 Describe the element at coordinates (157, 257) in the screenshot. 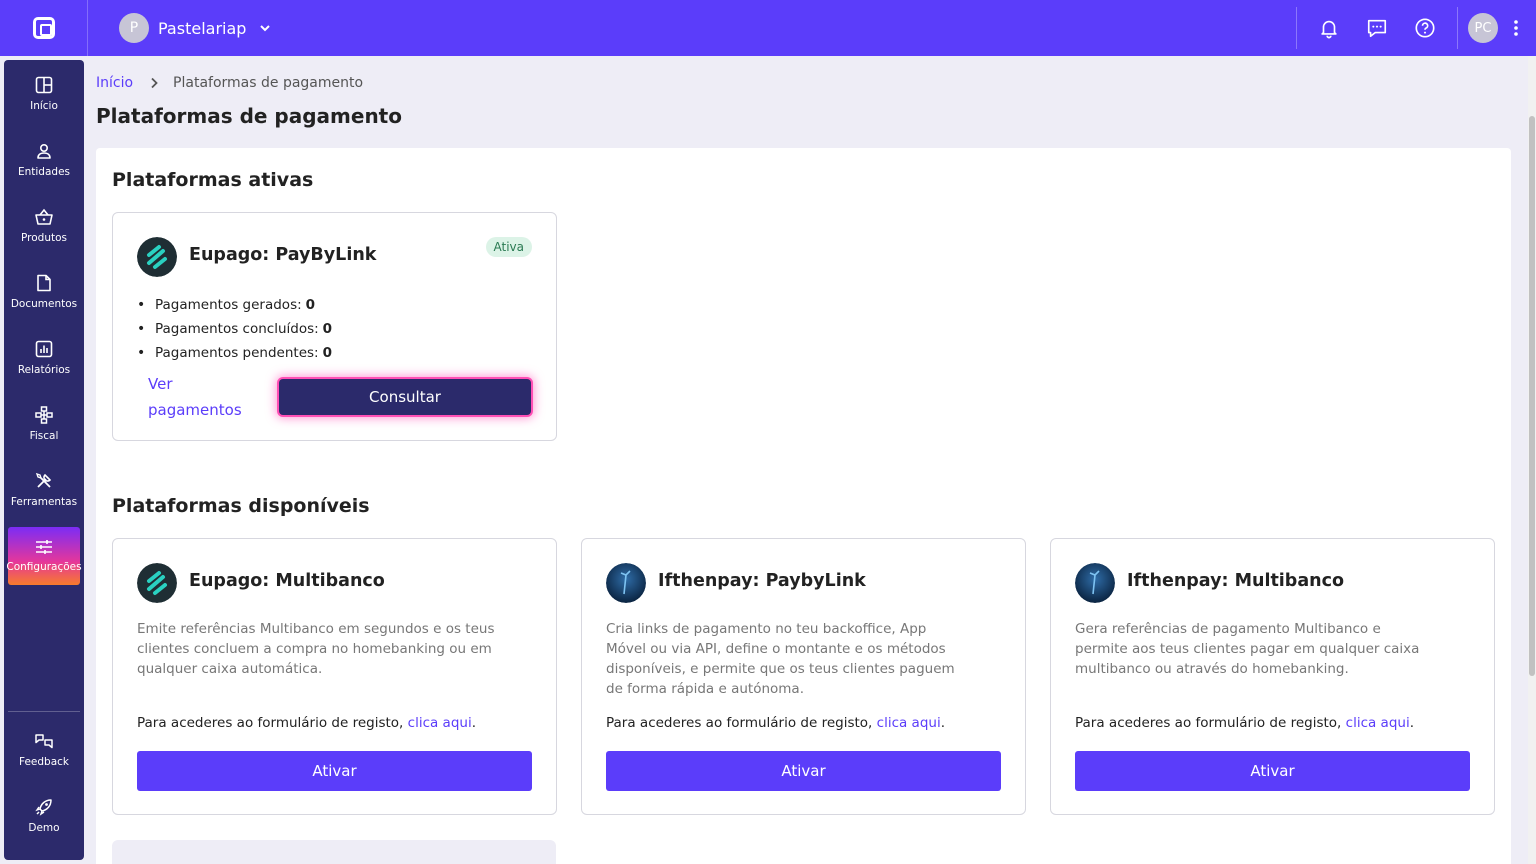

I see `eupago-logo` at that location.